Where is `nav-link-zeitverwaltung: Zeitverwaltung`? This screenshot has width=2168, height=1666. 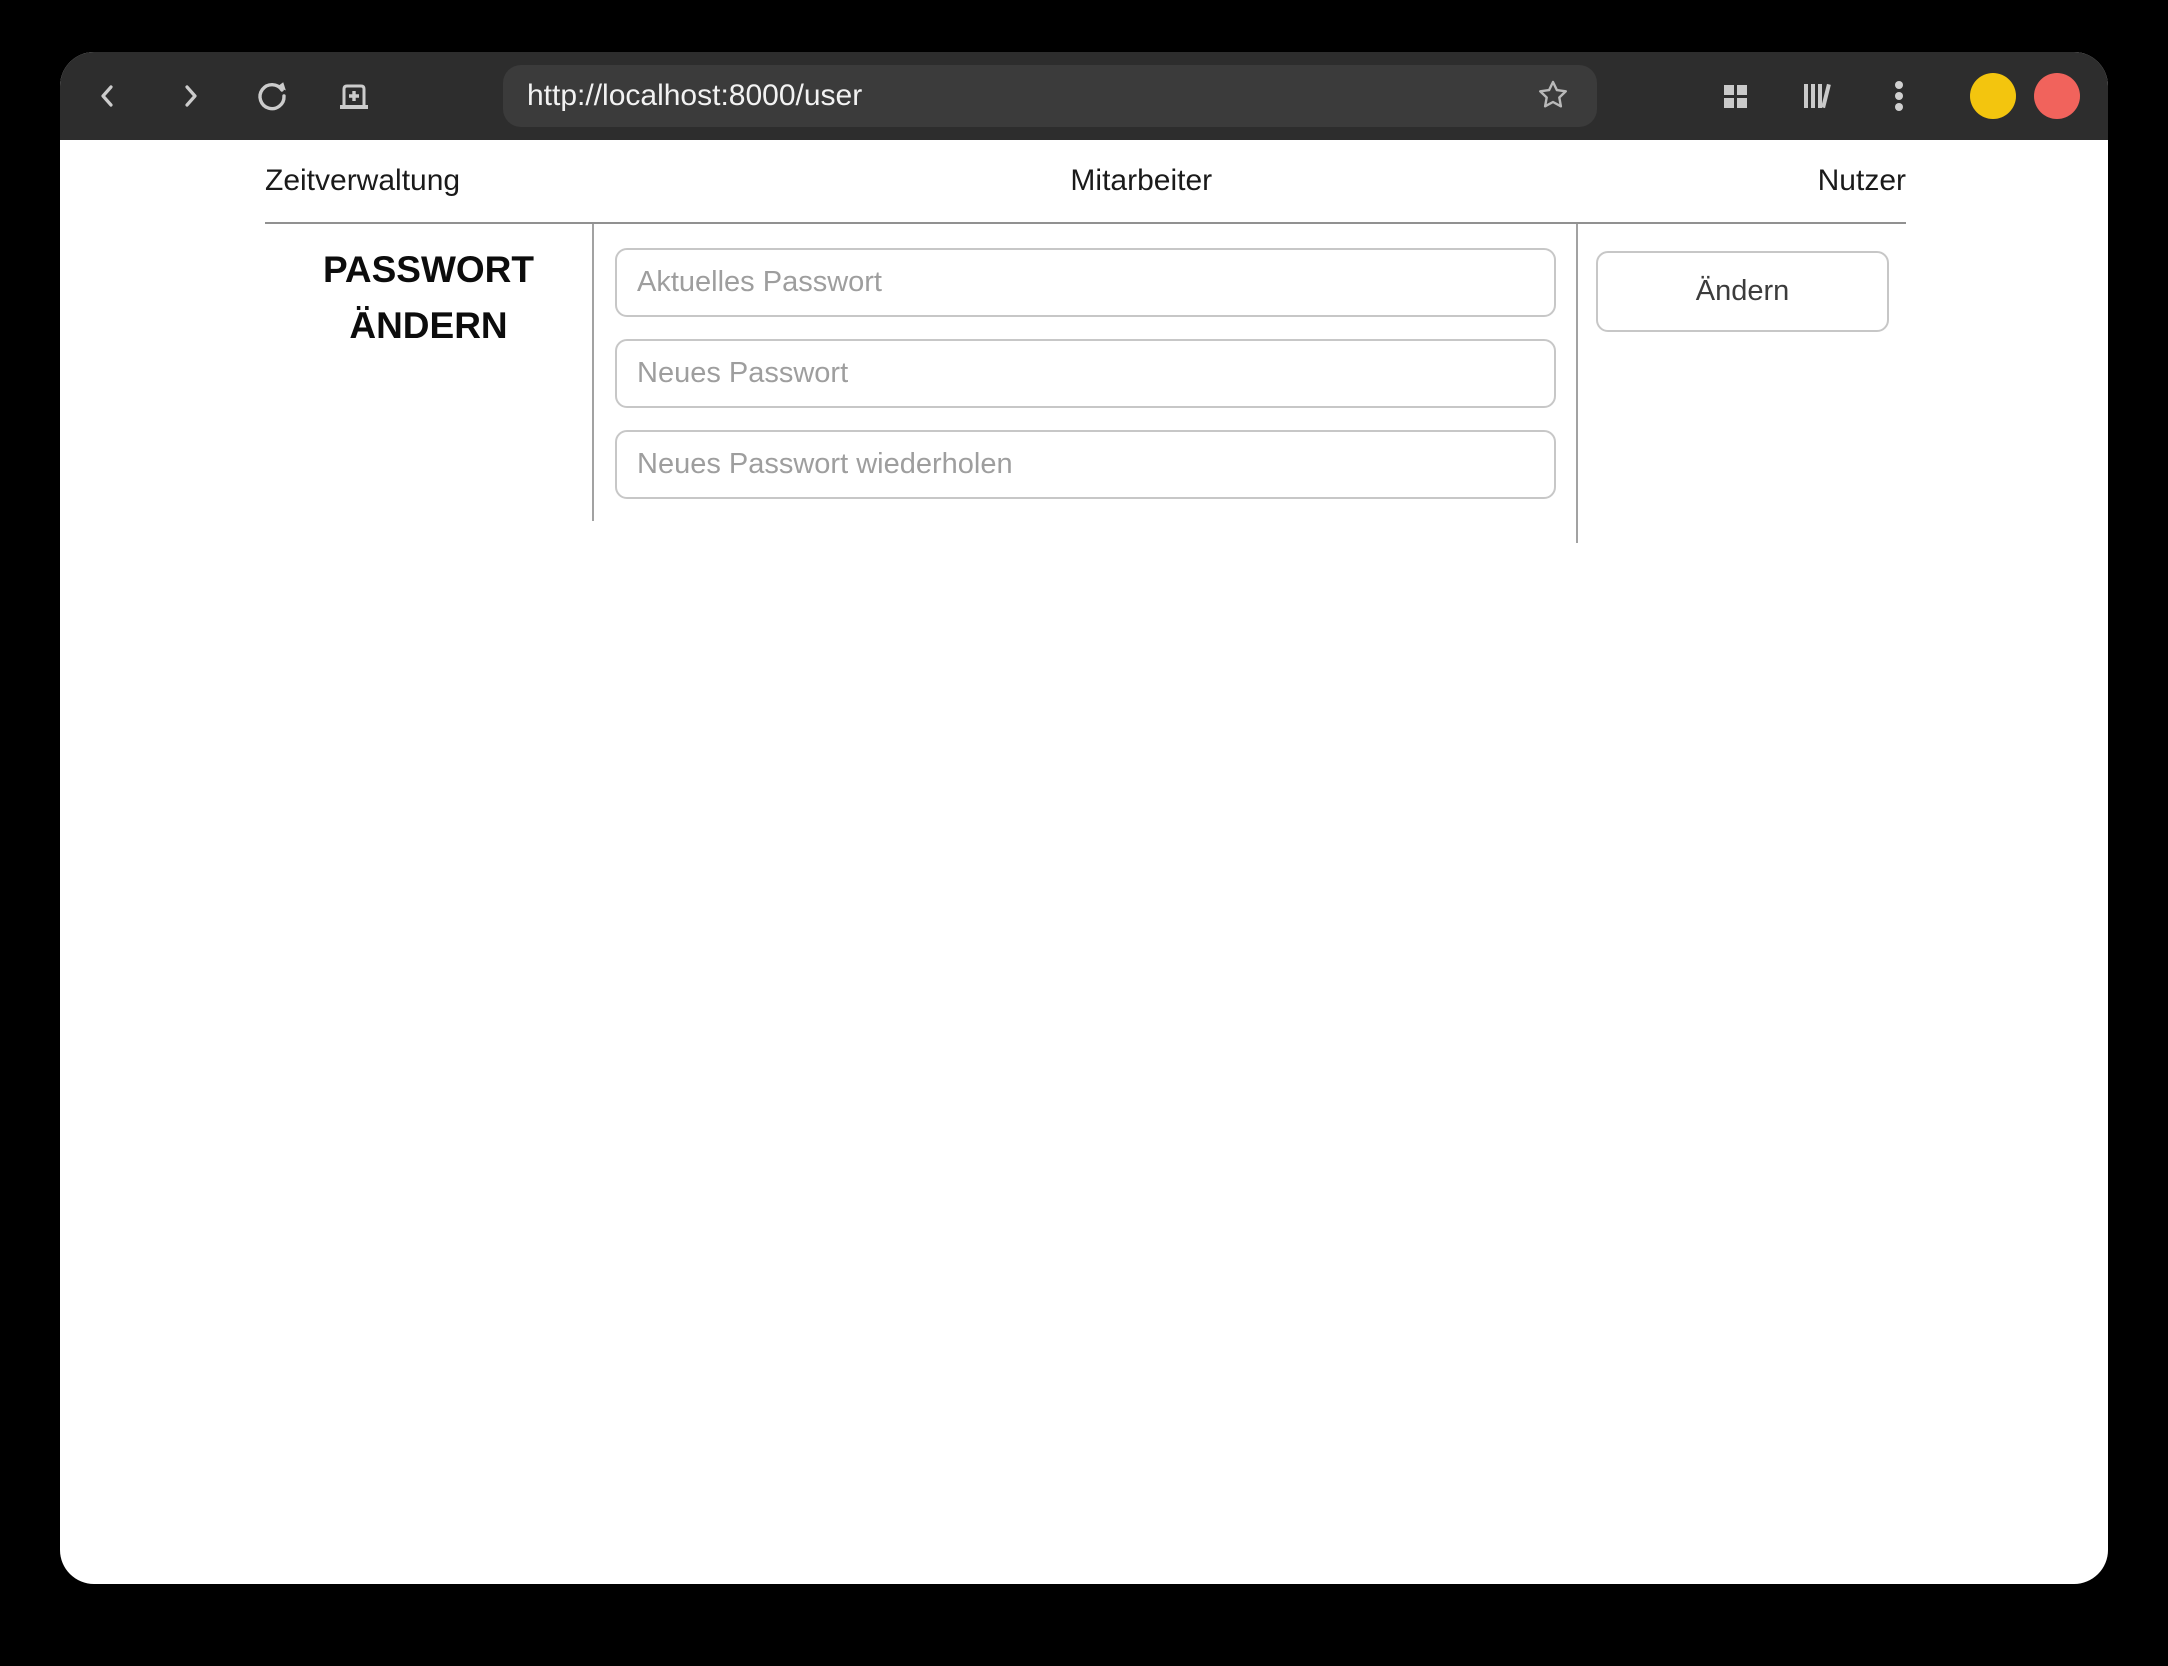 nav-link-zeitverwaltung: Zeitverwaltung is located at coordinates (362, 181).